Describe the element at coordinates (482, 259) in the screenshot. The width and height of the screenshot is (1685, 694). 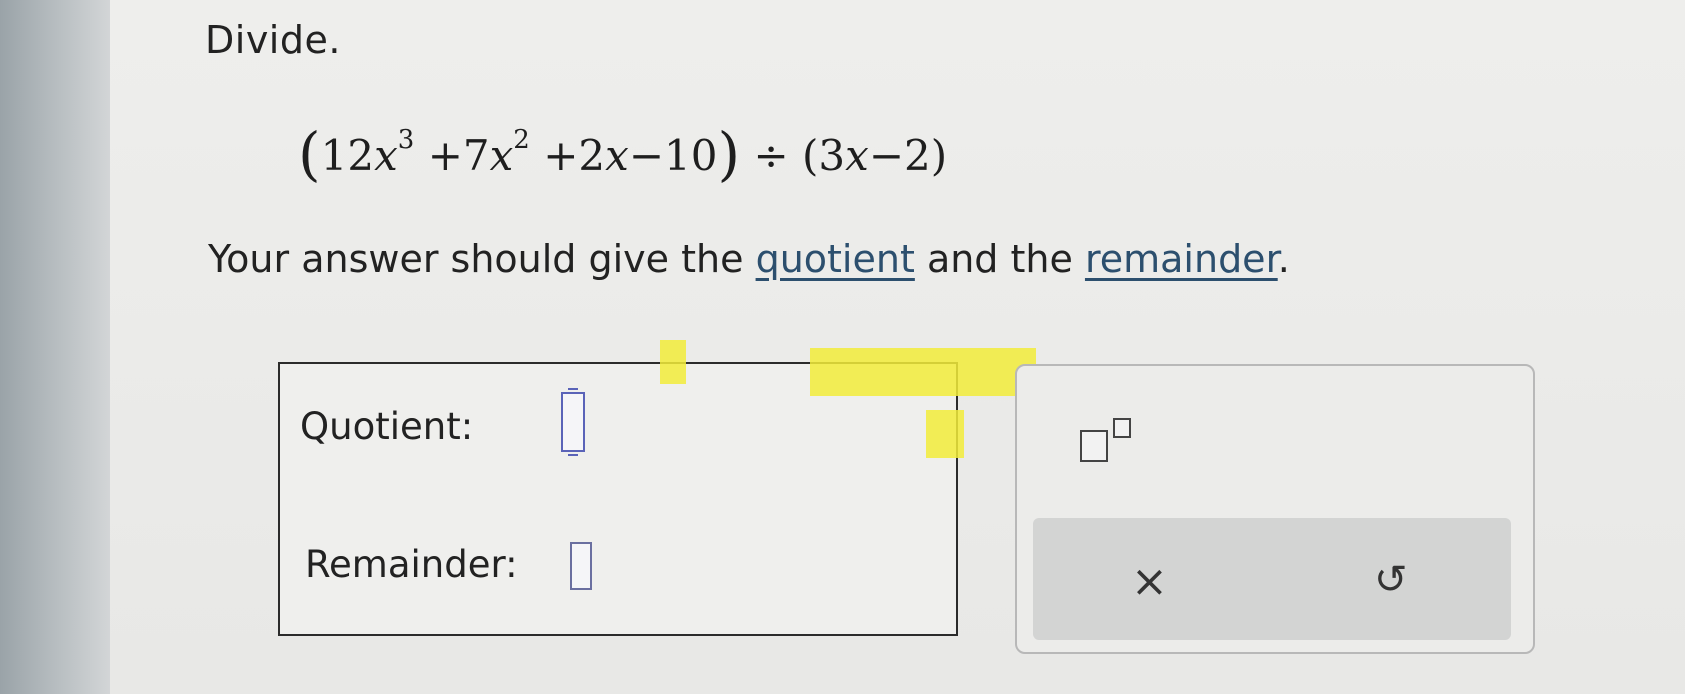
I see `instruction-prefix: Your answer should give the` at that location.